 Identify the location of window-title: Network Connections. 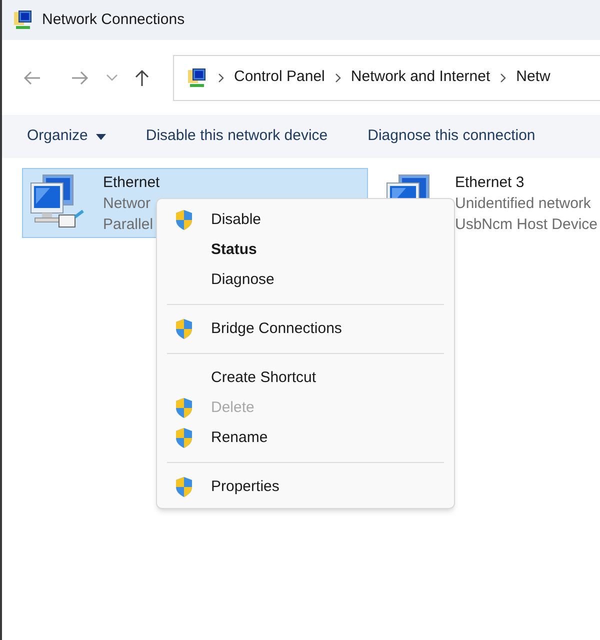
(113, 20).